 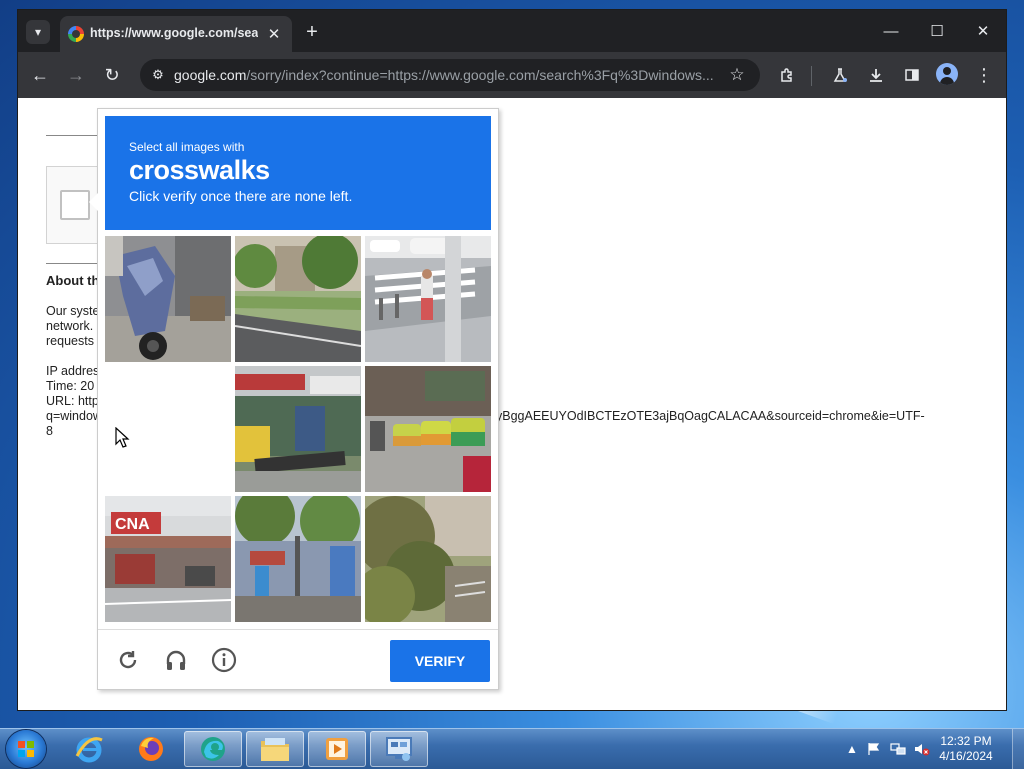 What do you see at coordinates (158, 75) in the screenshot?
I see `site-info-icon: ⚙` at bounding box center [158, 75].